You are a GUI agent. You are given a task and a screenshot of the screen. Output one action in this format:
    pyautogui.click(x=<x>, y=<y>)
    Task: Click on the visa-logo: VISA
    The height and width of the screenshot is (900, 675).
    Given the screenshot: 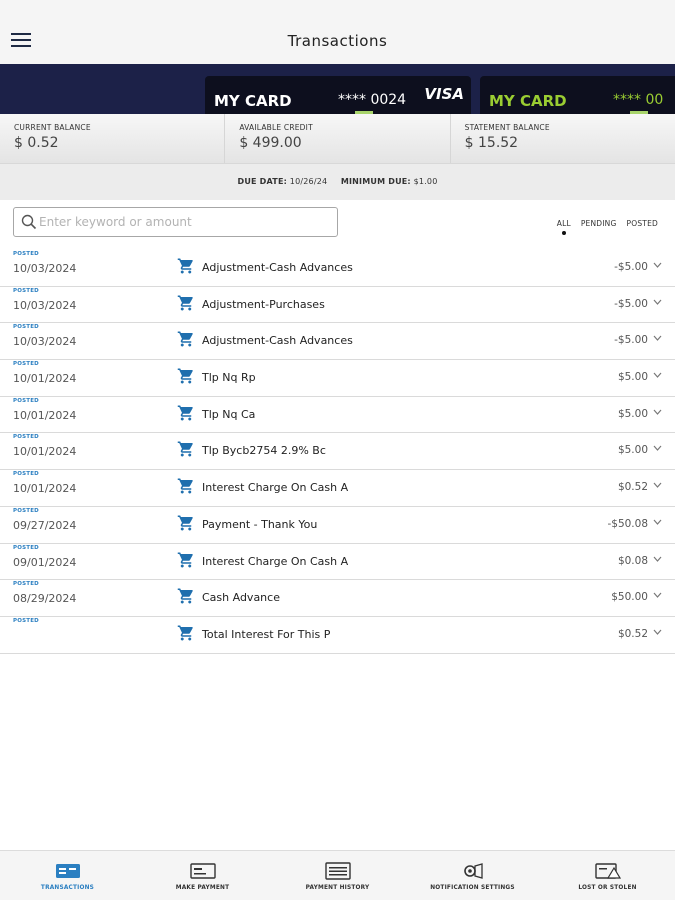 What is the action you would take?
    pyautogui.click(x=444, y=94)
    